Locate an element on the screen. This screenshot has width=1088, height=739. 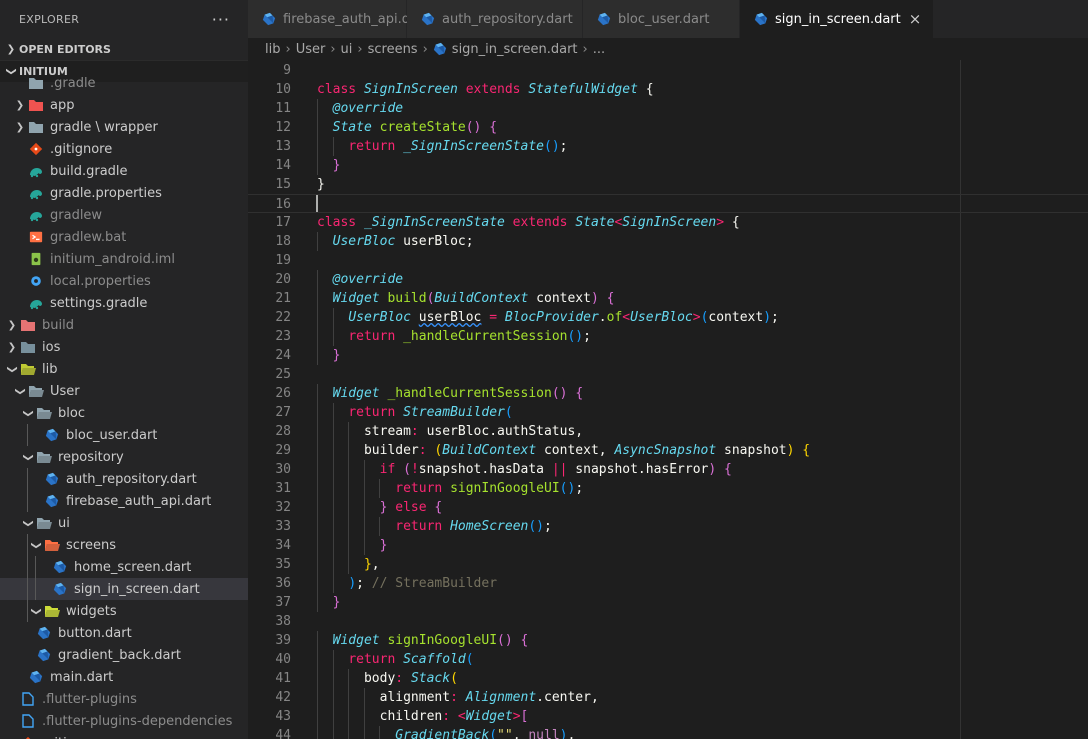
code-line: 27 return StreamBuilder( is located at coordinates (668, 412).